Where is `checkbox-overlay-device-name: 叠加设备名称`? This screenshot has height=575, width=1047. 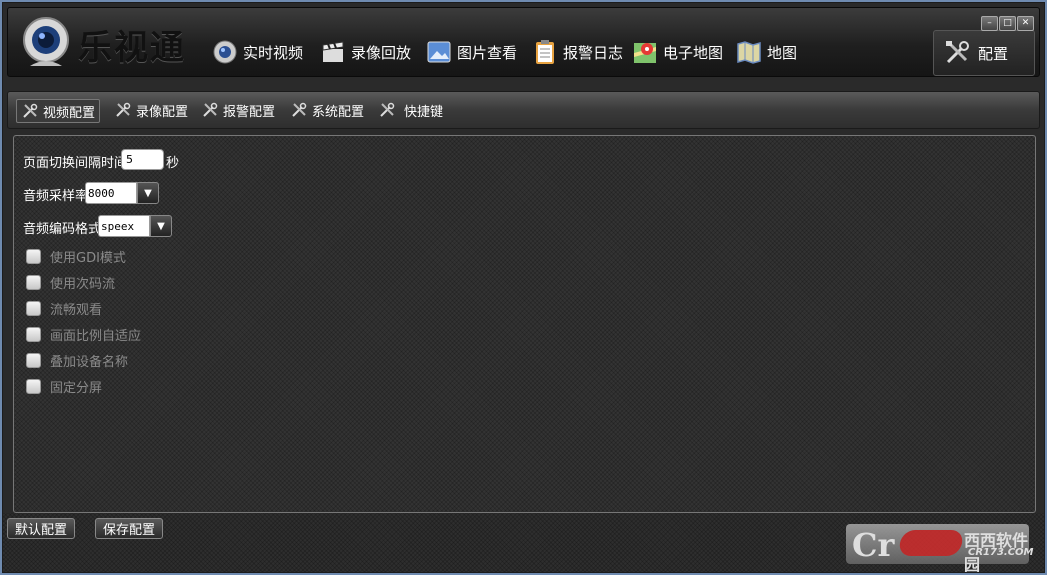 checkbox-overlay-device-name: 叠加设备名称 is located at coordinates (77, 360).